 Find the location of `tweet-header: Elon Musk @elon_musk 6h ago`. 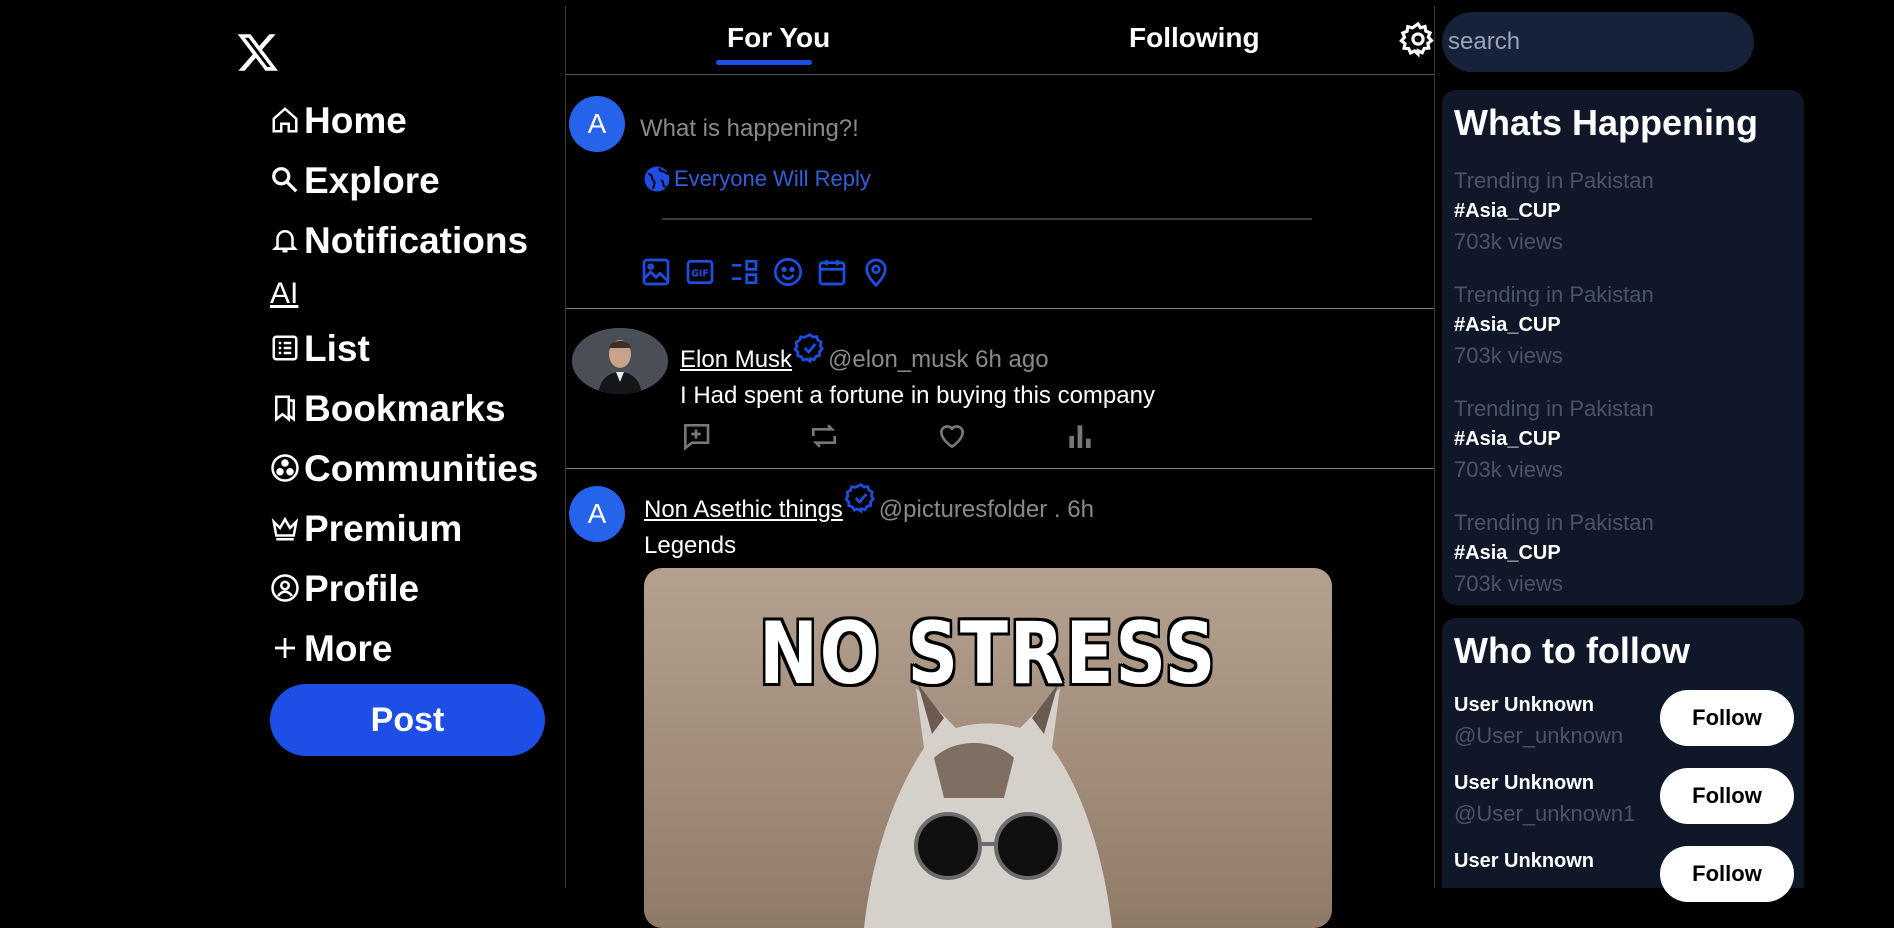

tweet-header: Elon Musk @elon_musk 6h ago is located at coordinates (864, 353).